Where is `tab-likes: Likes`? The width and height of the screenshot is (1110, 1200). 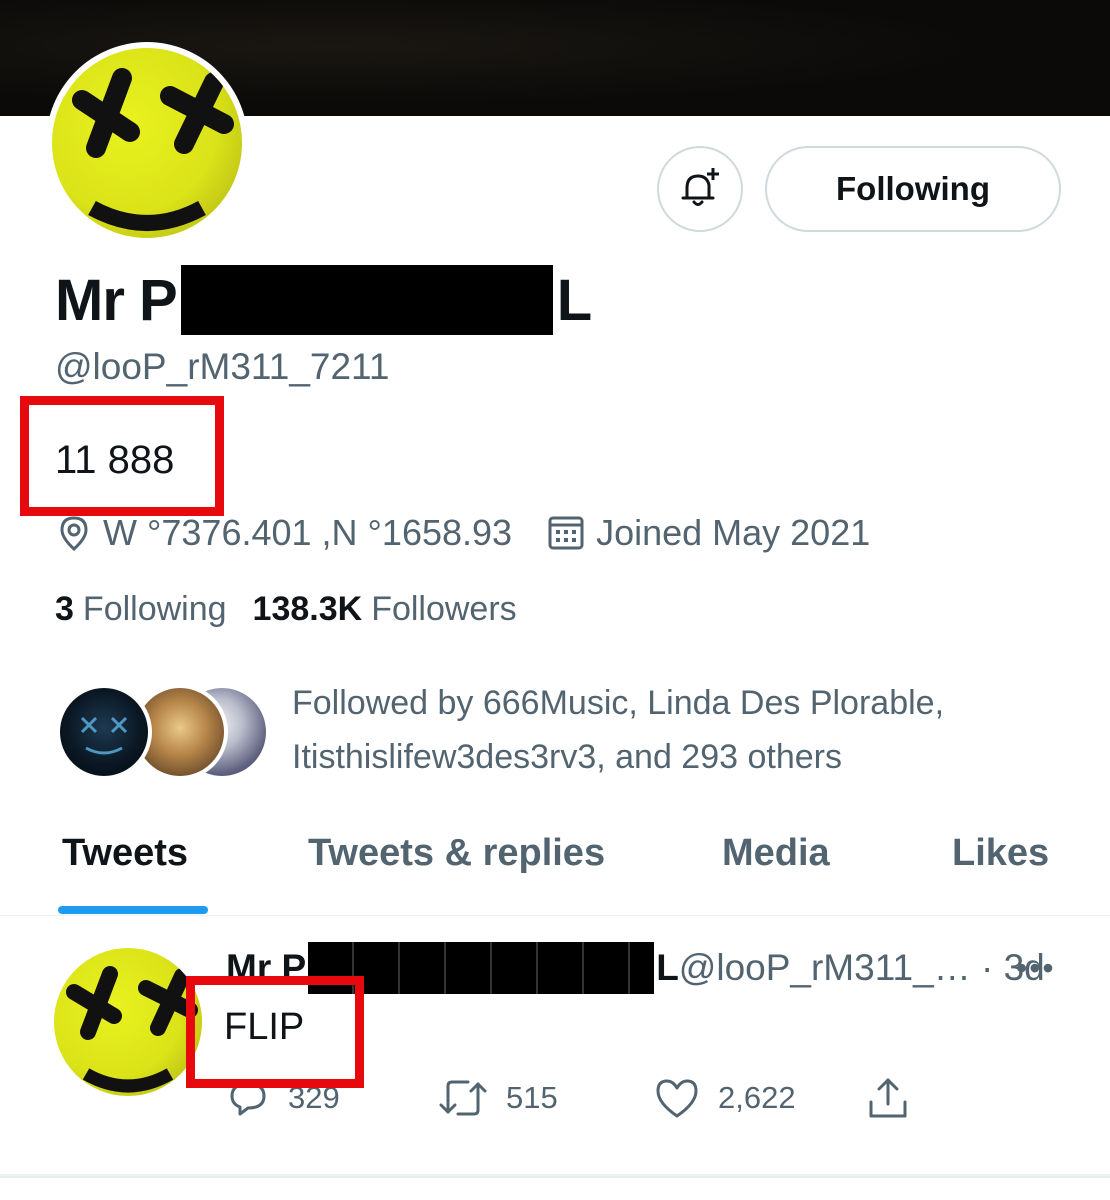
tab-likes: Likes is located at coordinates (1000, 853).